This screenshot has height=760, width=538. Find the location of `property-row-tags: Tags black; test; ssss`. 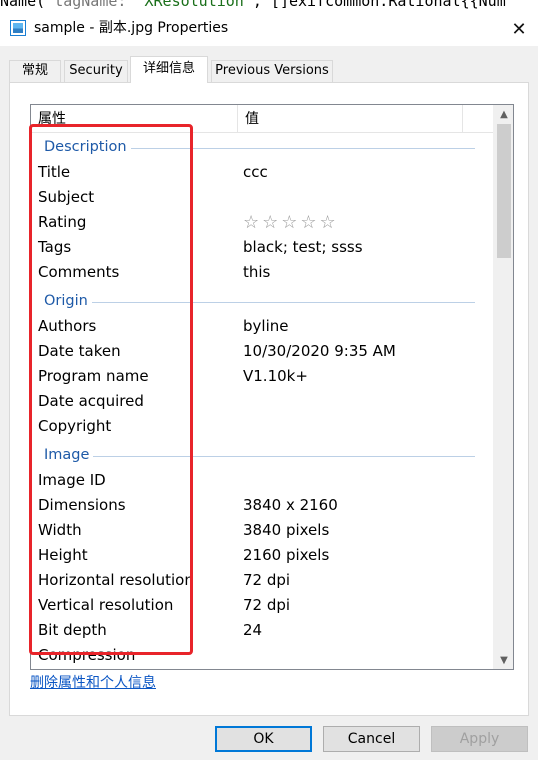

property-row-tags: Tags black; test; ssss is located at coordinates (263, 247).